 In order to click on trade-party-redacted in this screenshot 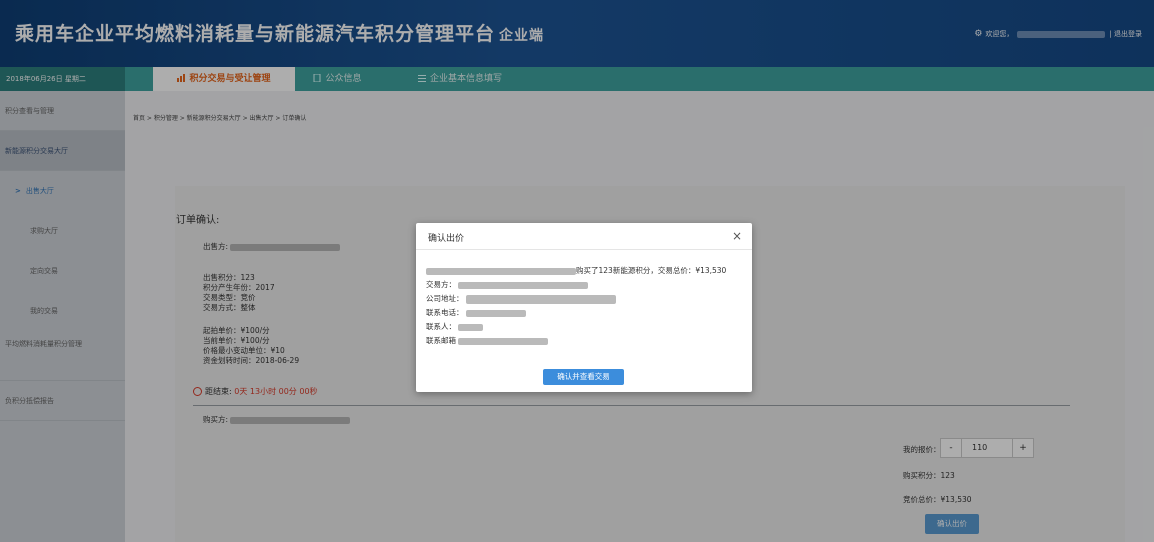, I will do `click(523, 285)`.